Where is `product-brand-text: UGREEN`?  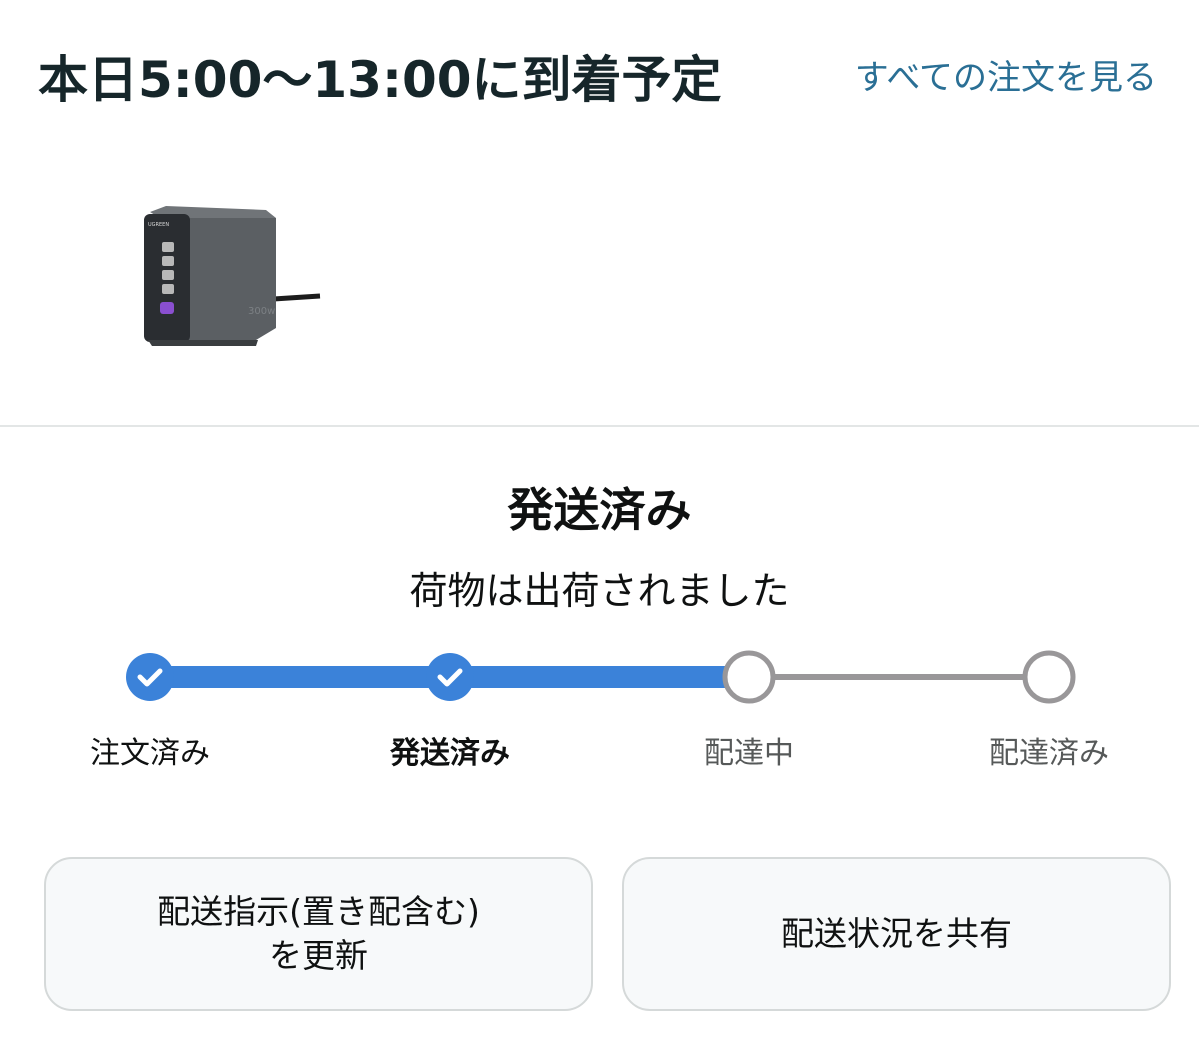
product-brand-text: UGREEN is located at coordinates (158, 225).